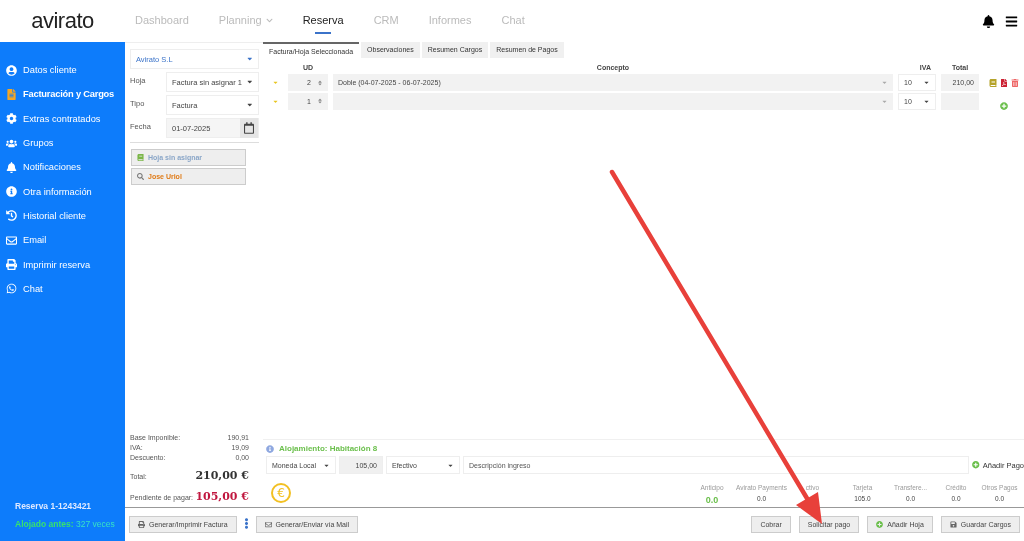 Image resolution: width=1024 pixels, height=541 pixels. I want to click on sidebar-item: Imprimir reserva, so click(62, 264).